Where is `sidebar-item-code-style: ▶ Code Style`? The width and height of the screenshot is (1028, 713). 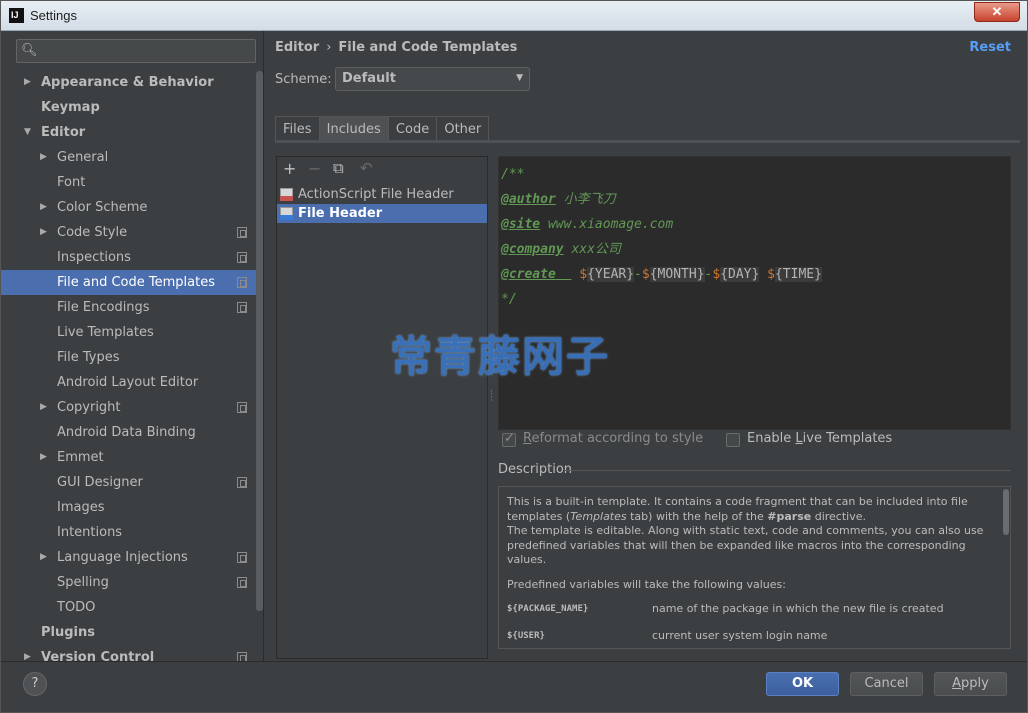 sidebar-item-code-style: ▶ Code Style is located at coordinates (132, 232).